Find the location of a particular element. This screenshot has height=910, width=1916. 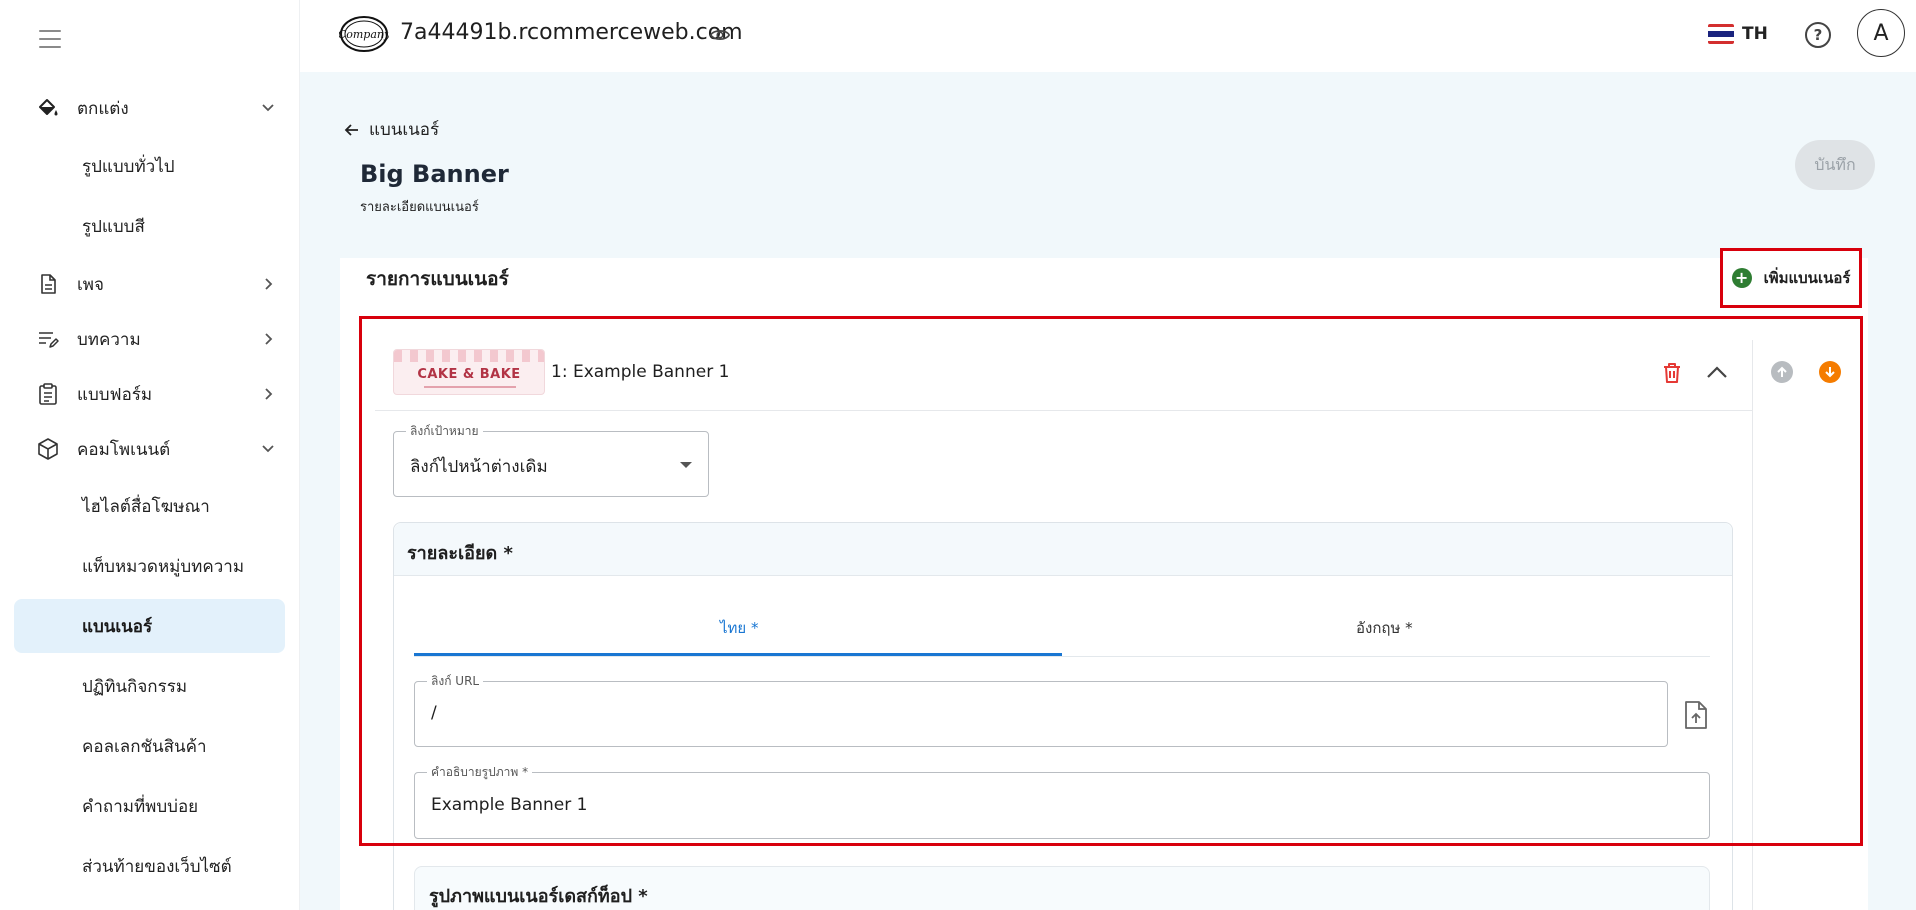

sidebar-item-faq: คำถามที่พบบ่อย is located at coordinates (149, 806).